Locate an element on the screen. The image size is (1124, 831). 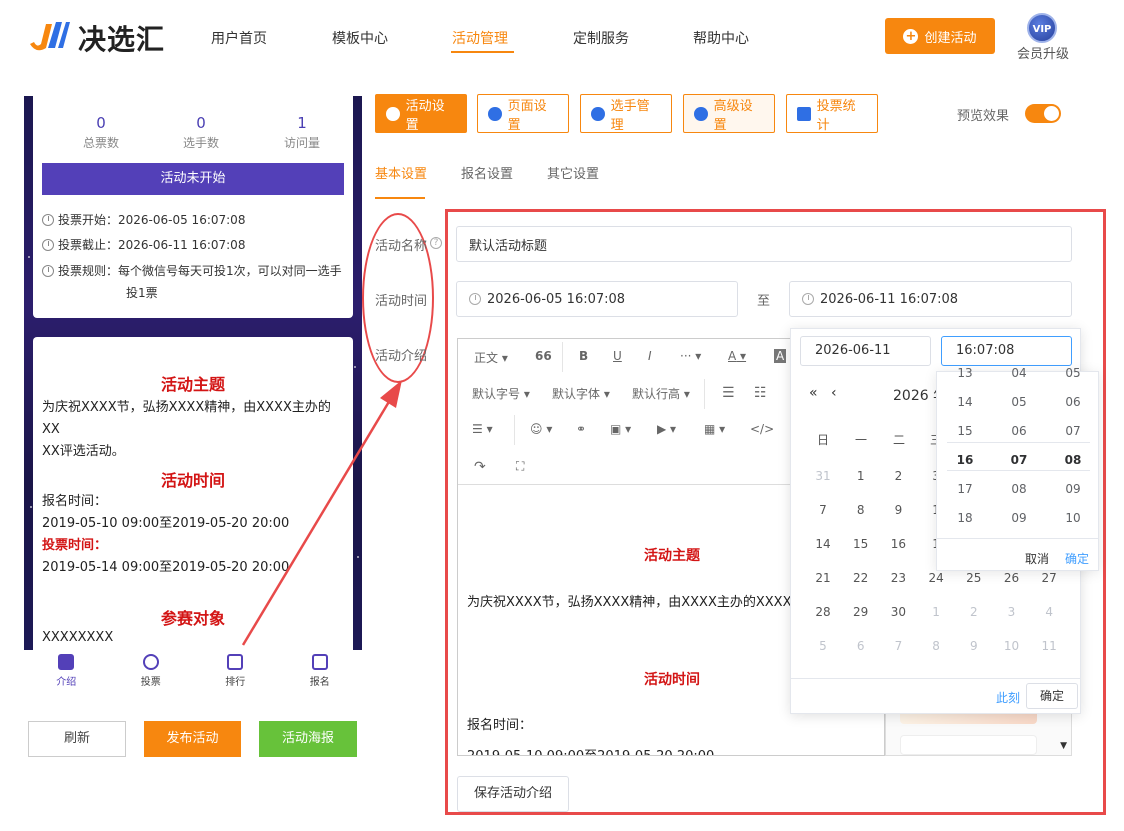
theme-text-line: XX评选活动。 is located at coordinates (83, 451).